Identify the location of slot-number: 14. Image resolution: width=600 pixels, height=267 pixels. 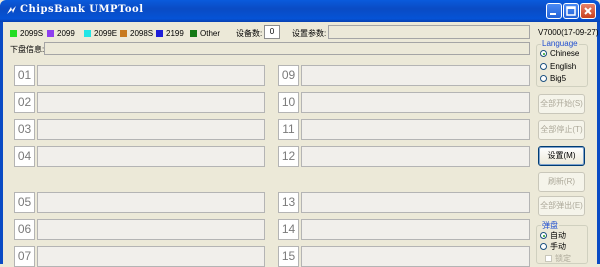
(288, 229).